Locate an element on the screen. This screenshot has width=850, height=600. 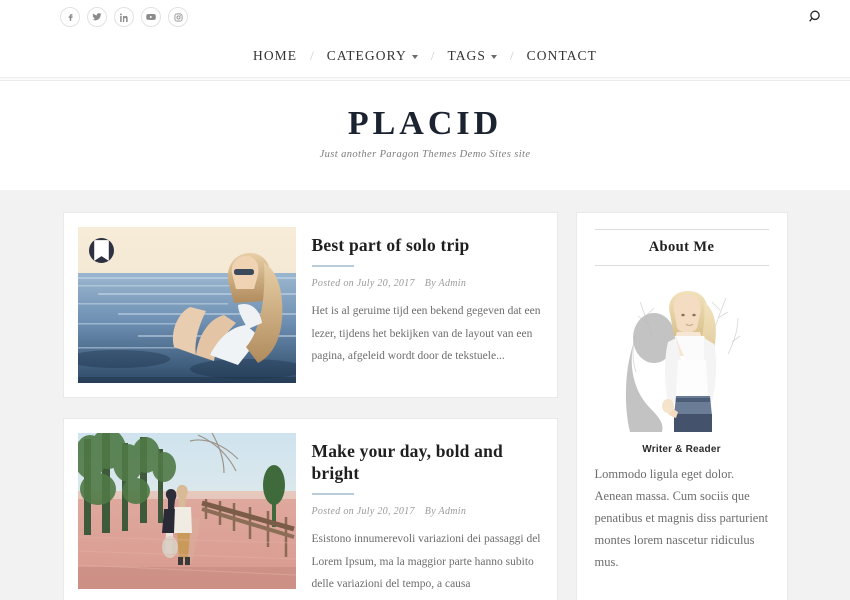
linkedin-icon is located at coordinates (124, 17).